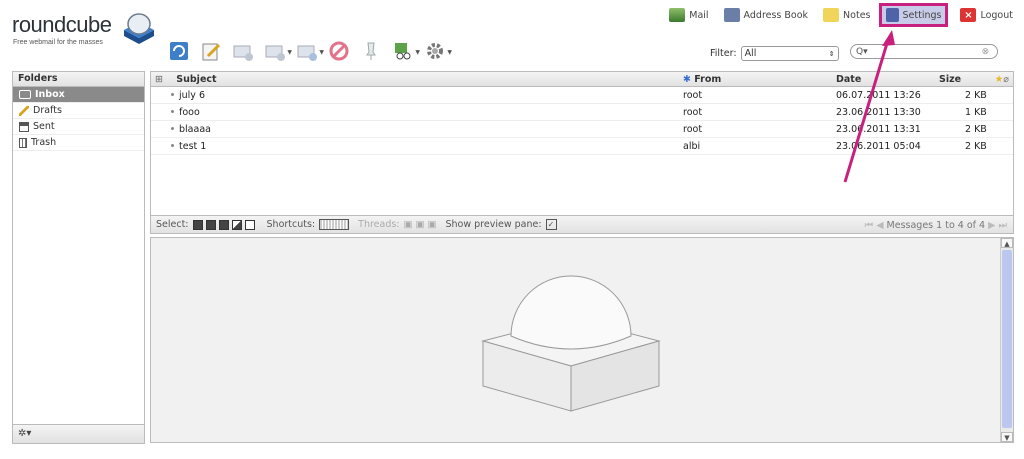  What do you see at coordinates (415, 79) in the screenshot?
I see `column-subject: ⊞ Subject` at bounding box center [415, 79].